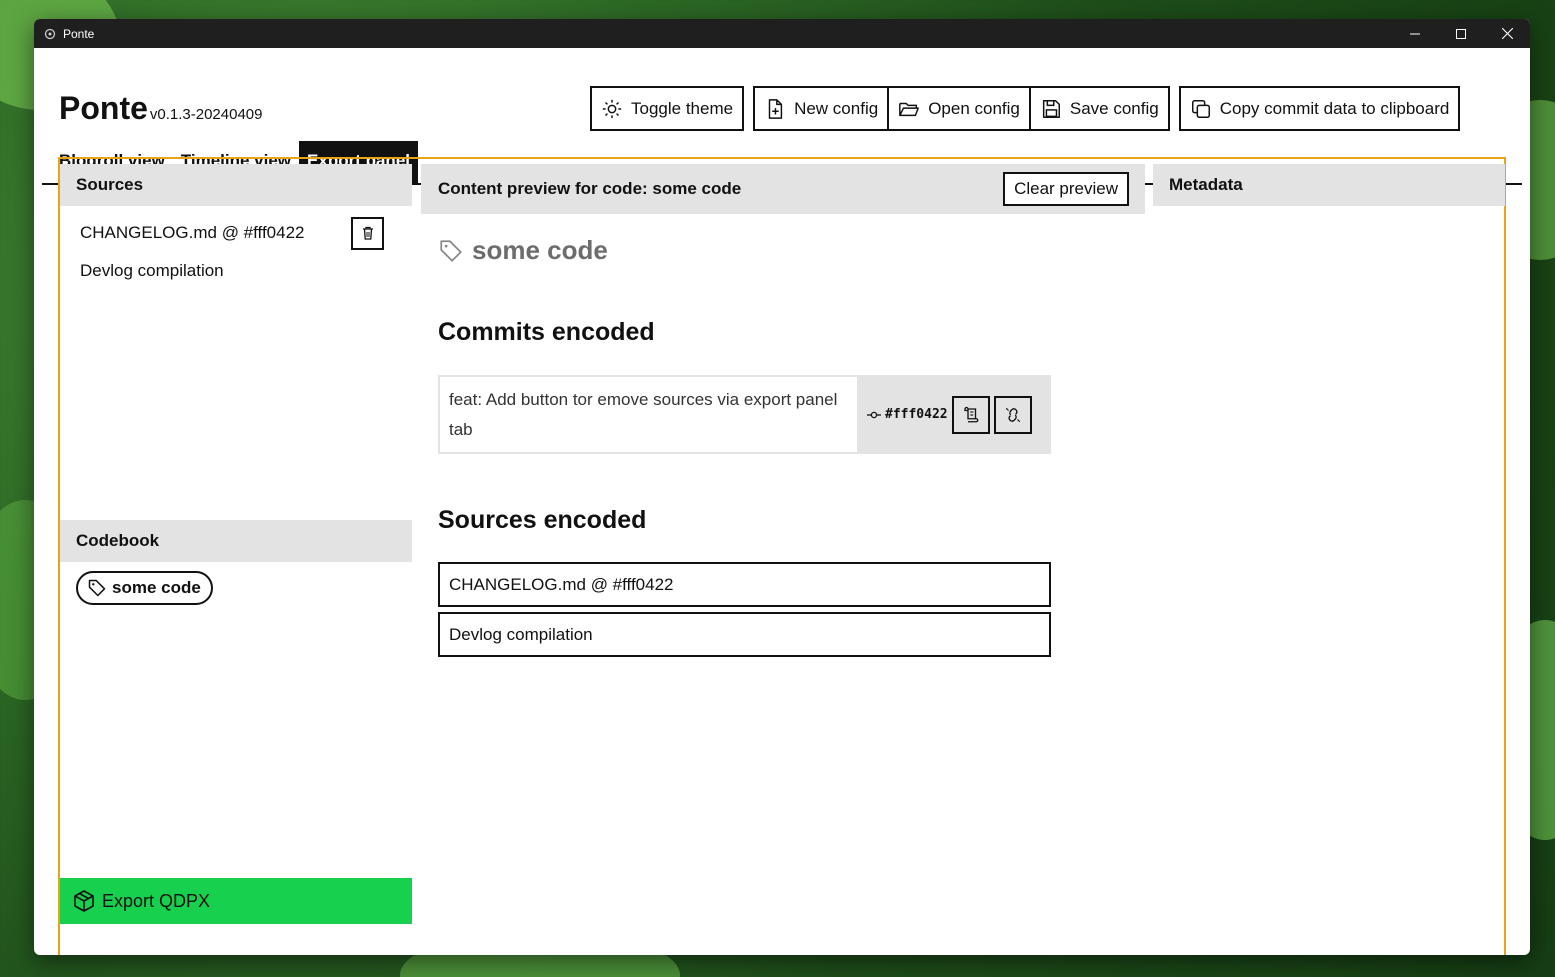  I want to click on new-config-label: New config, so click(836, 108).